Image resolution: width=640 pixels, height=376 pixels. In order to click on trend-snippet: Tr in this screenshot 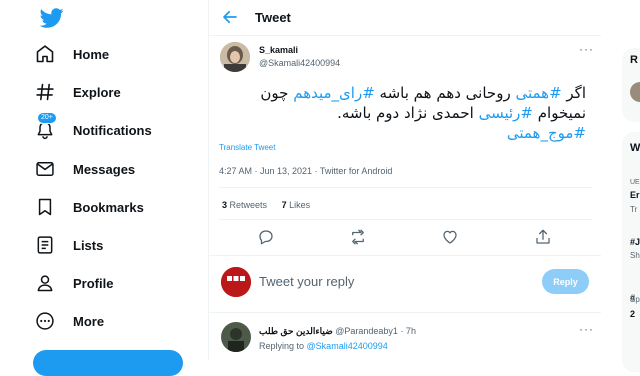, I will do `click(633, 209)`.